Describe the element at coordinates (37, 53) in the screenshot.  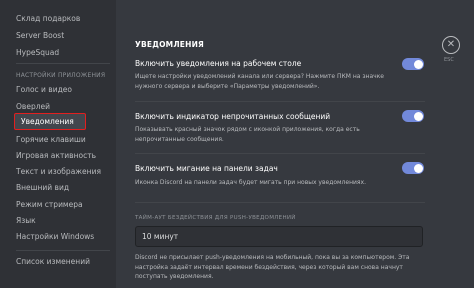
I see `sidebar-item-hypesquad: HypeSquad` at that location.